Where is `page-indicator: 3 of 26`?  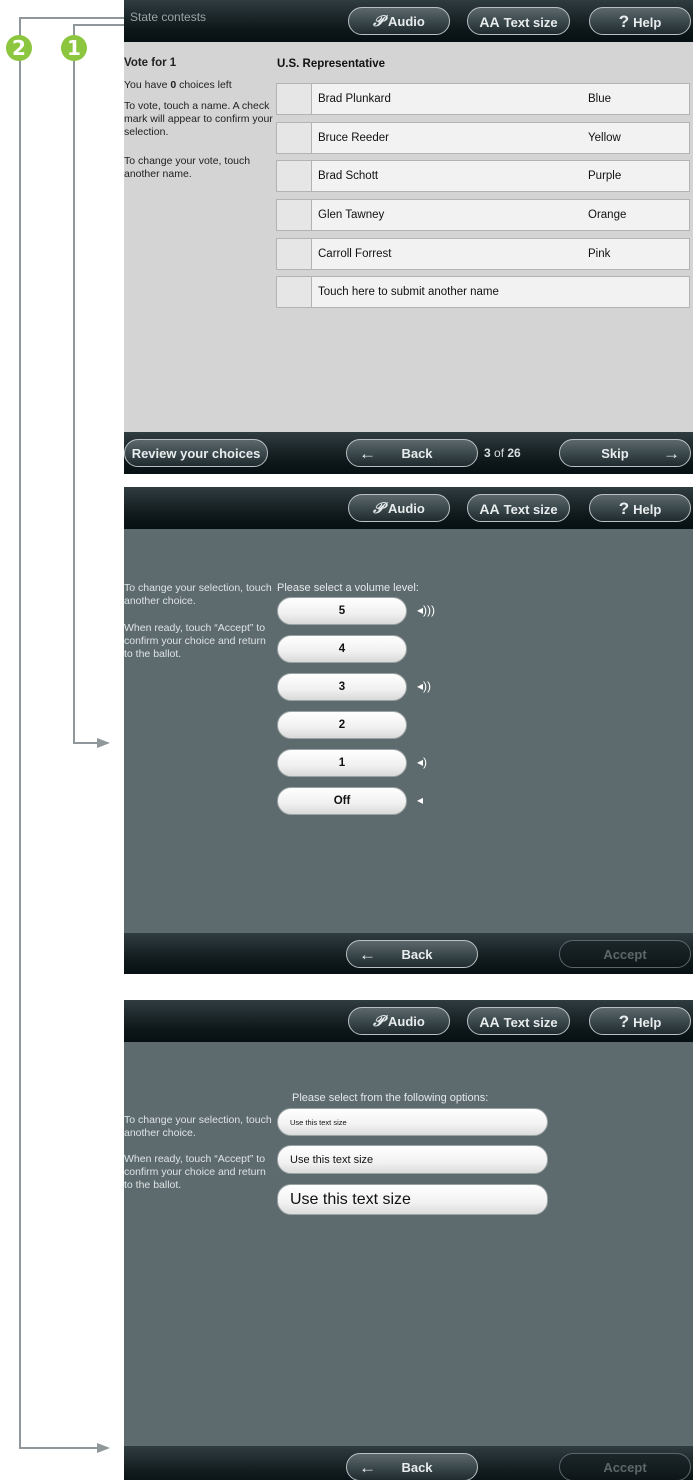
page-indicator: 3 of 26 is located at coordinates (502, 453).